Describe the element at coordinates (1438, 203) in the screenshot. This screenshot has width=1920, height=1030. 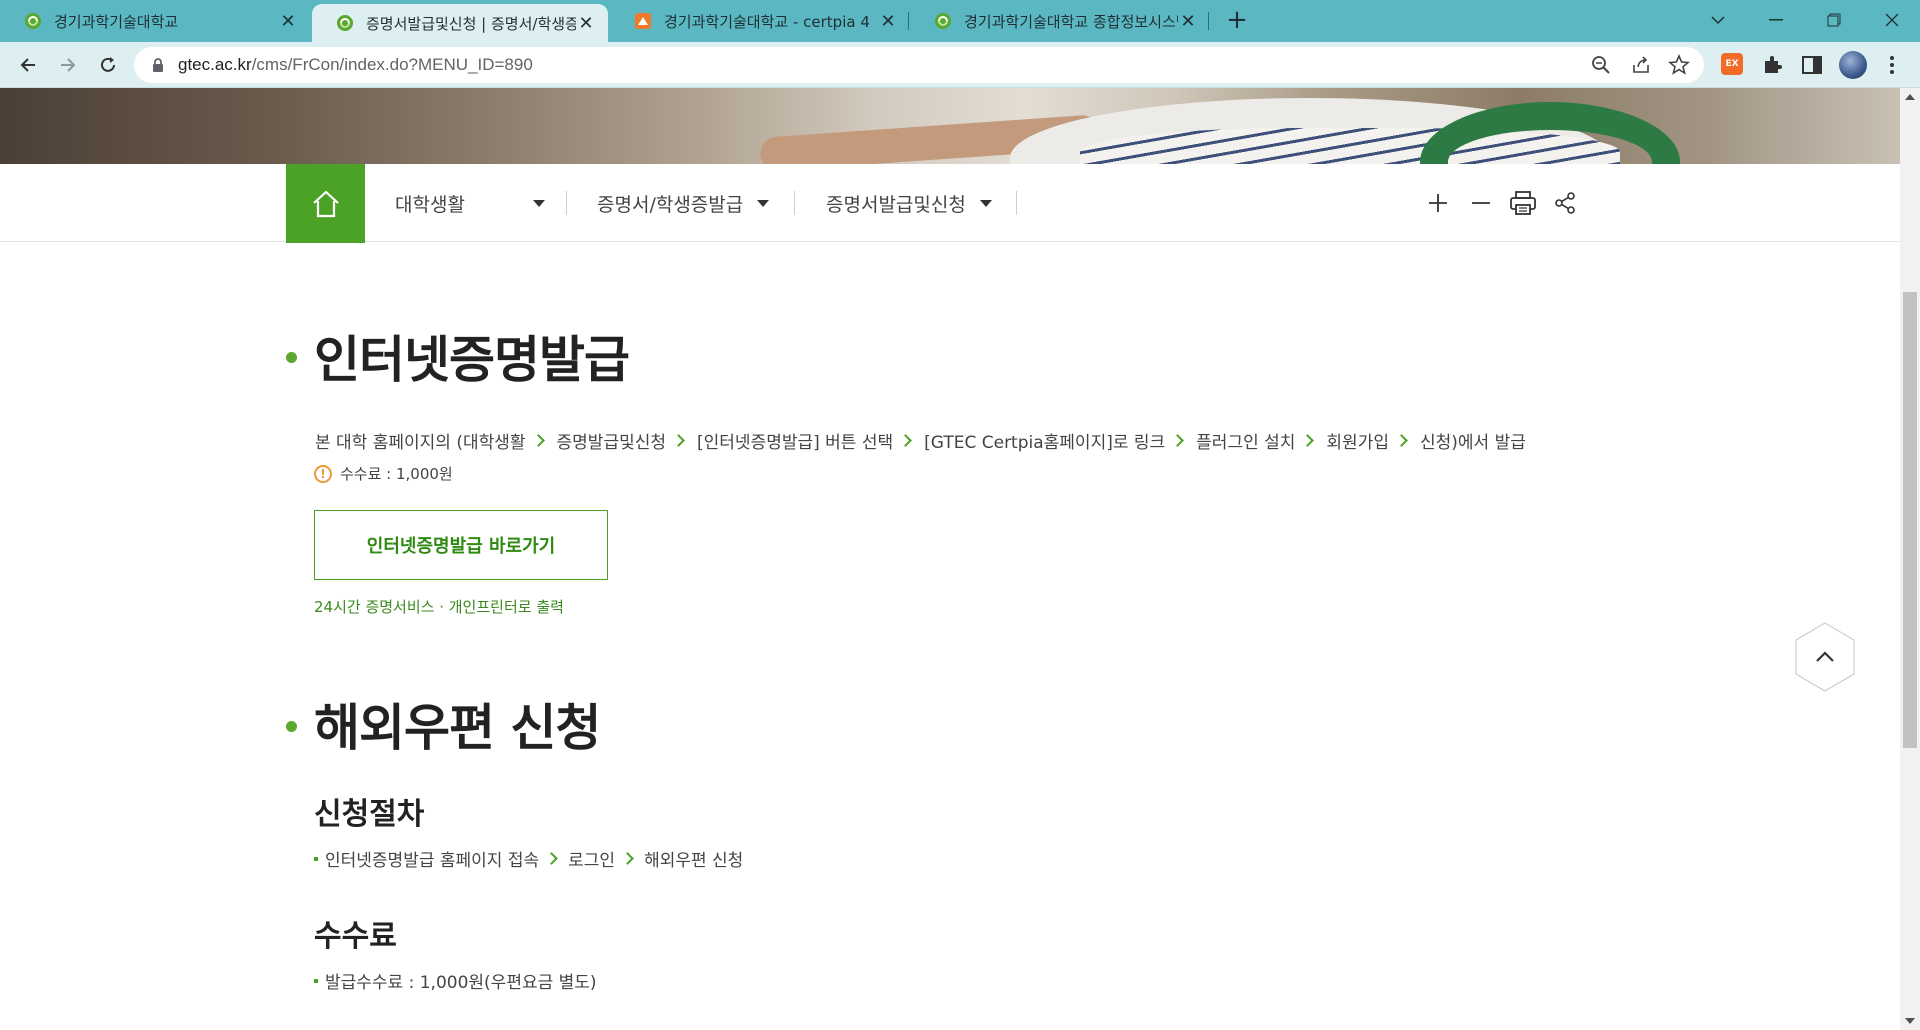
I see `zoom-in-plus-icon` at that location.